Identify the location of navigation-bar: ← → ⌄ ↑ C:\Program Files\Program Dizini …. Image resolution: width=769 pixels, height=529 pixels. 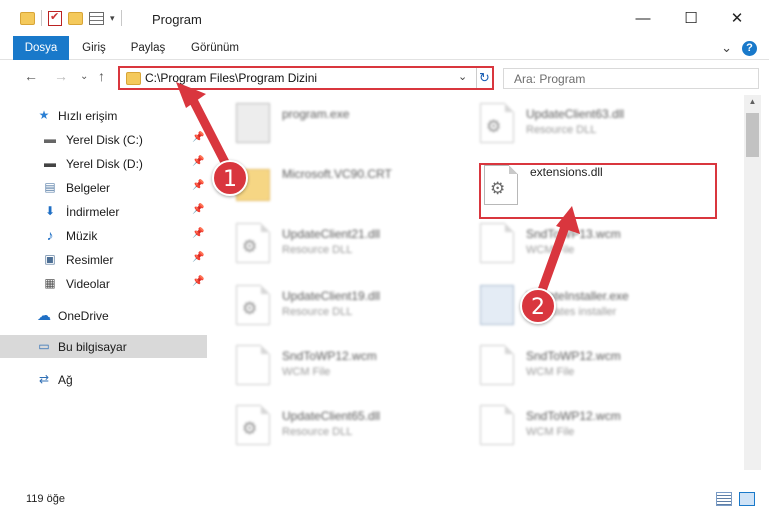
(384, 78).